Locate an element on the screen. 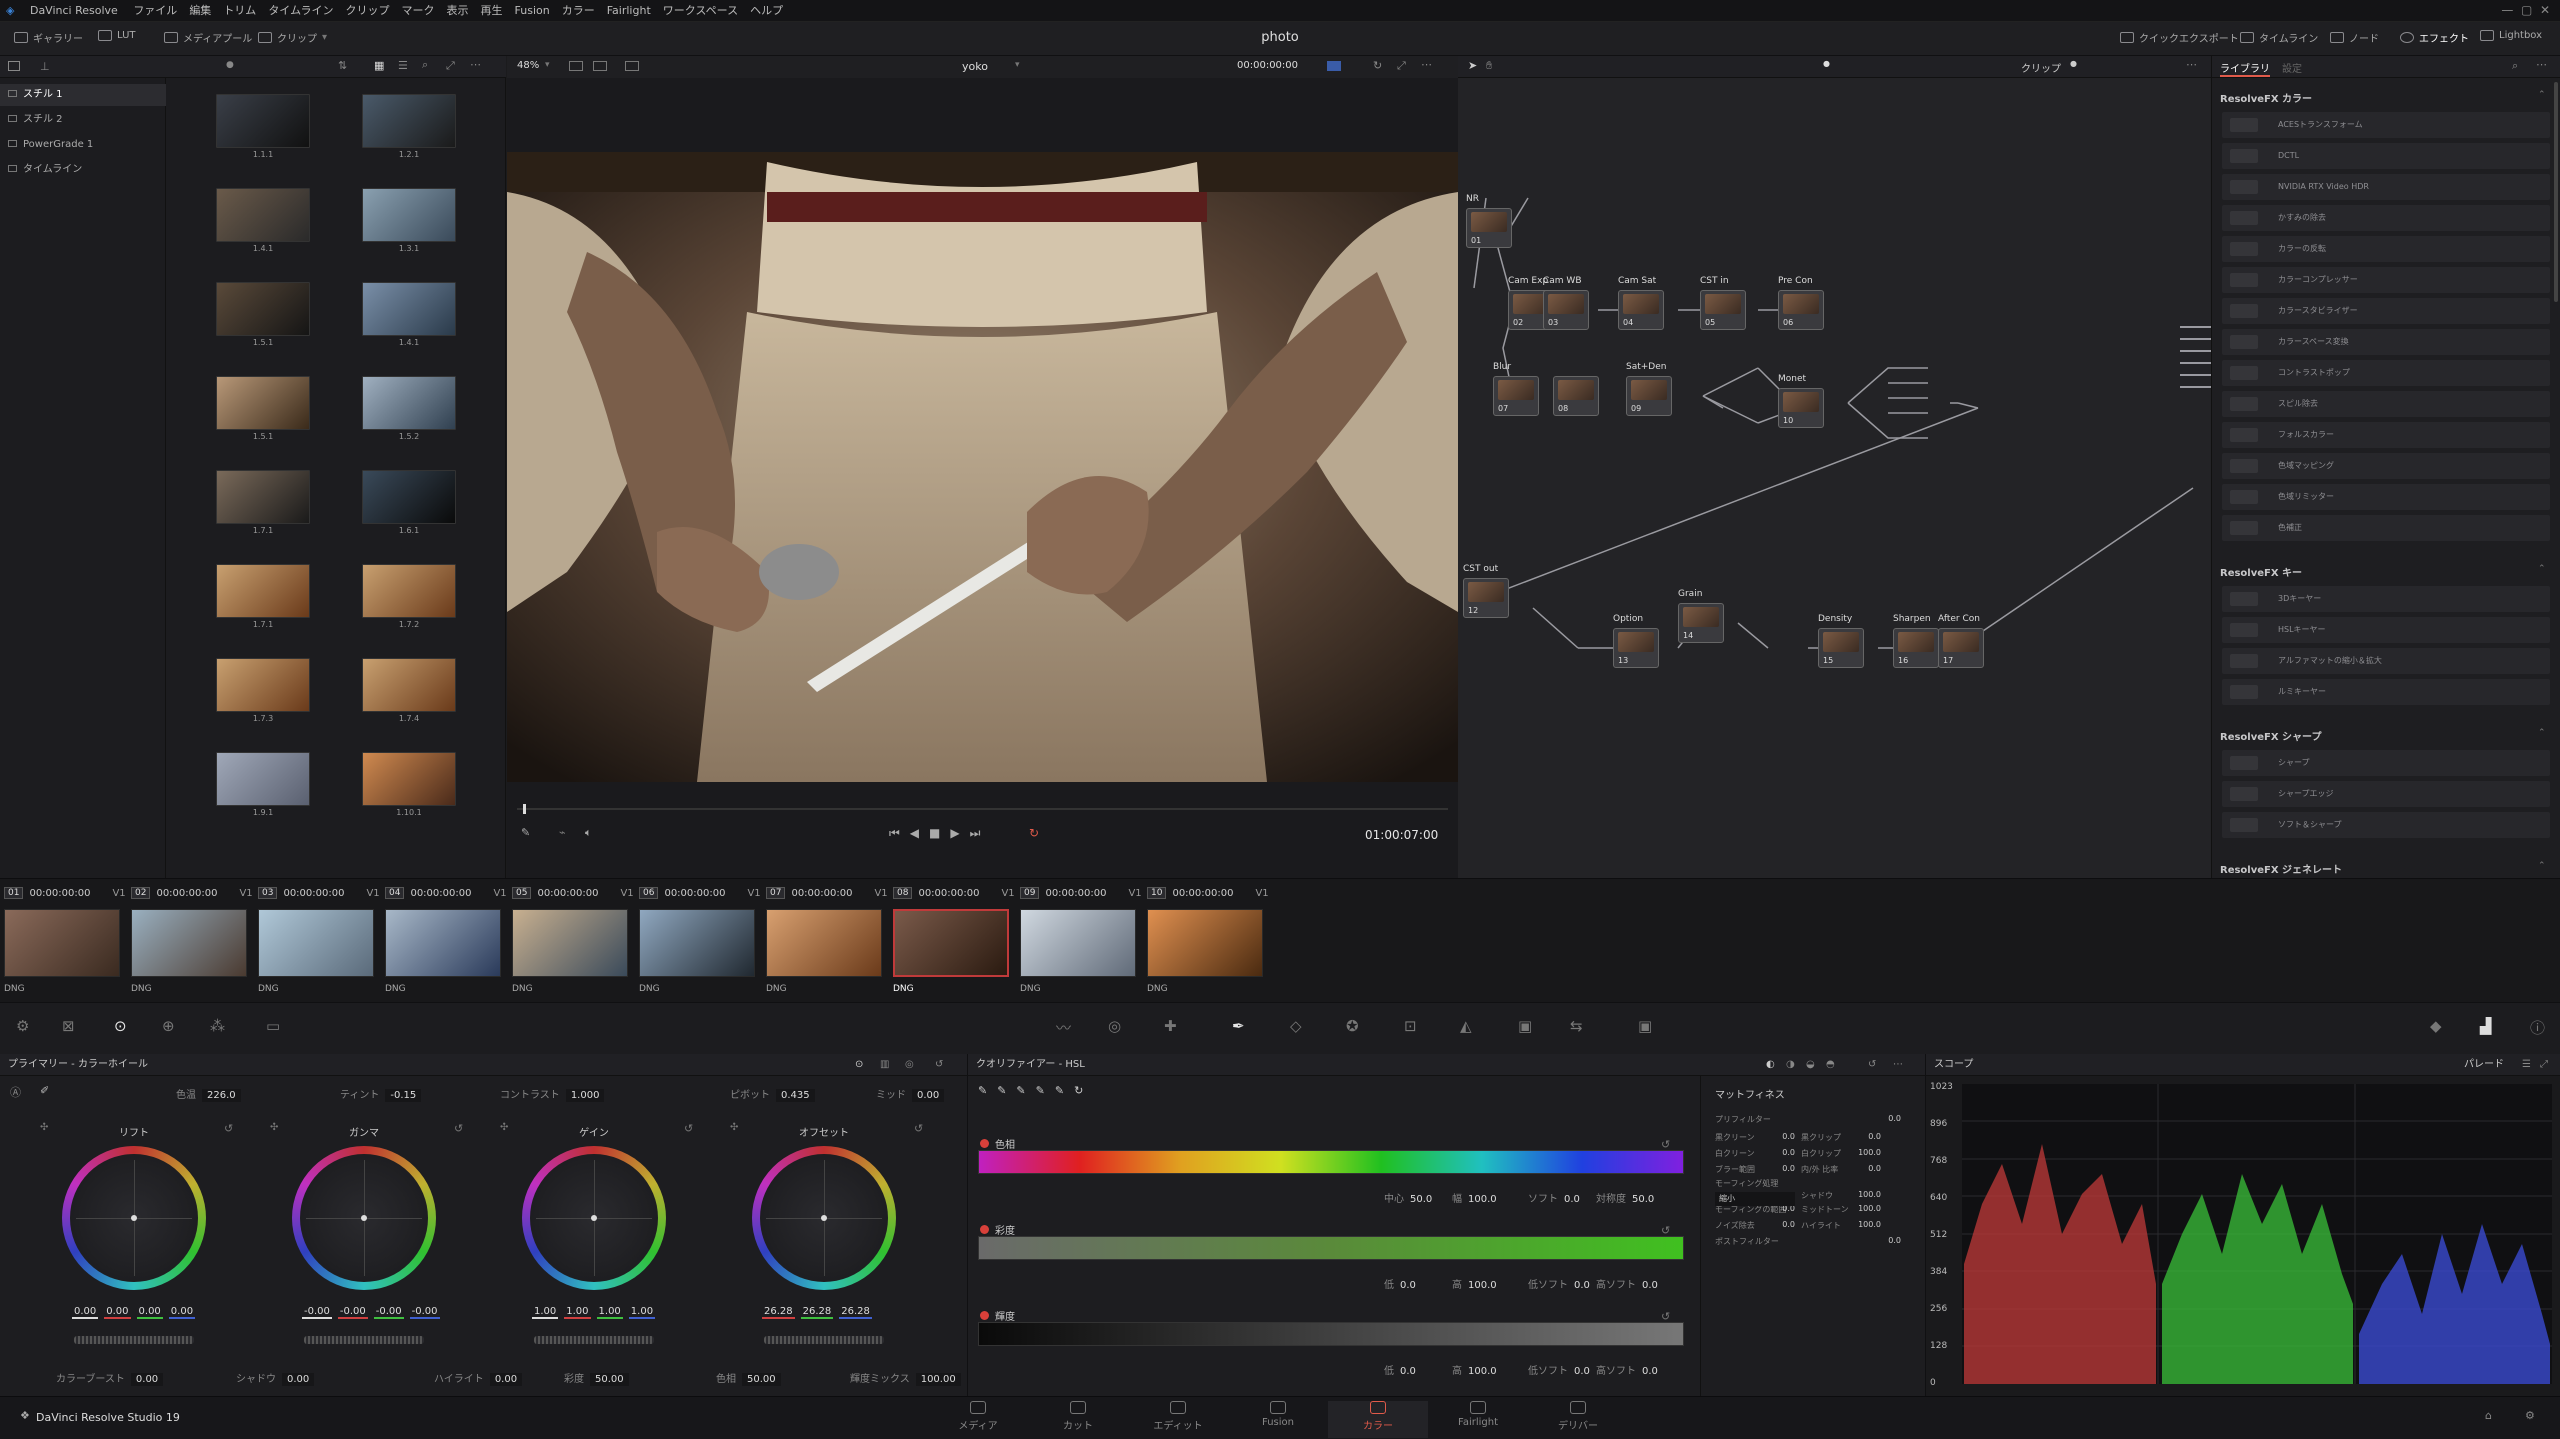  menu-item: クリップ is located at coordinates (368, 11).